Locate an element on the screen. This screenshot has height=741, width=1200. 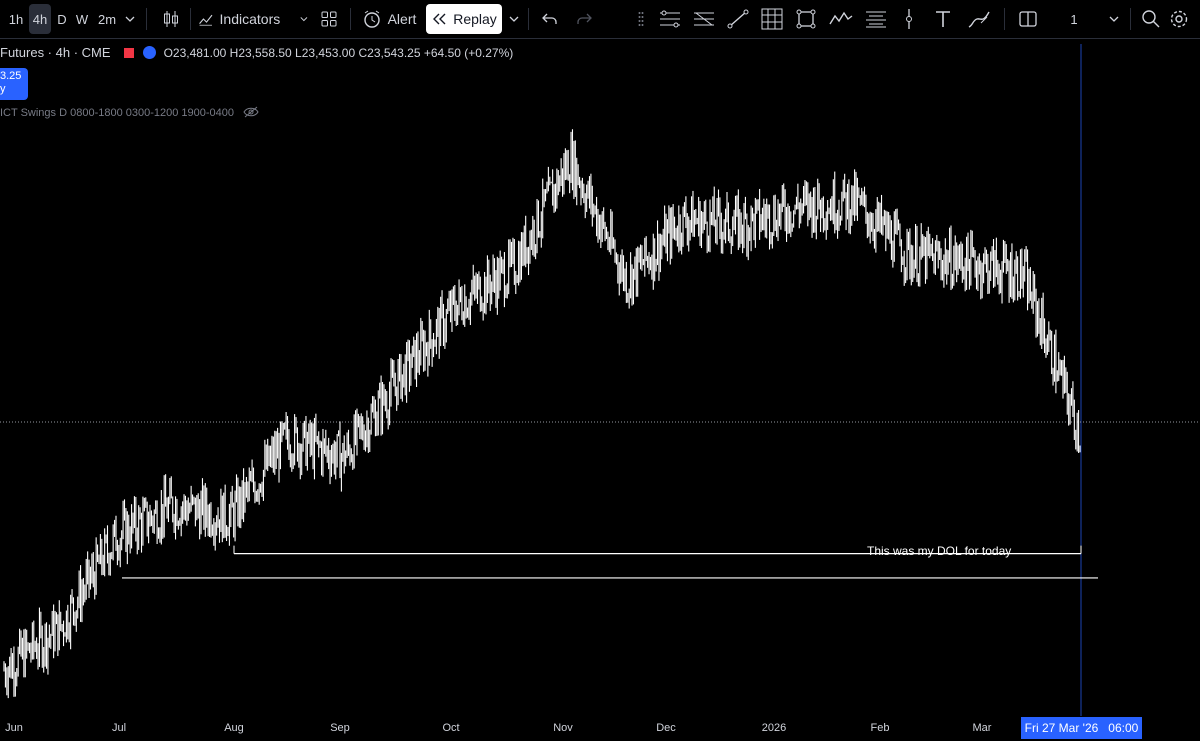
close-value: 23,543.25 is located at coordinates (394, 53).